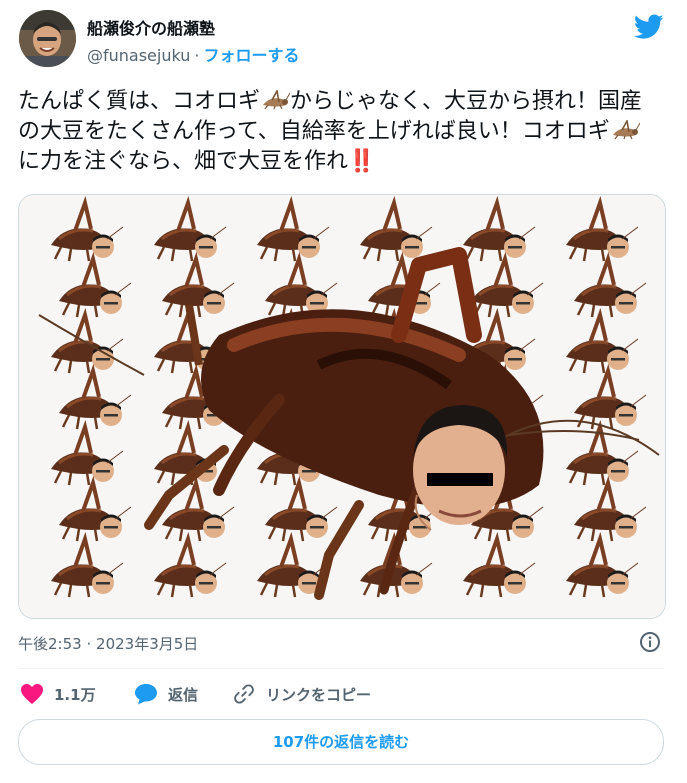  I want to click on heart-icon, so click(32, 694).